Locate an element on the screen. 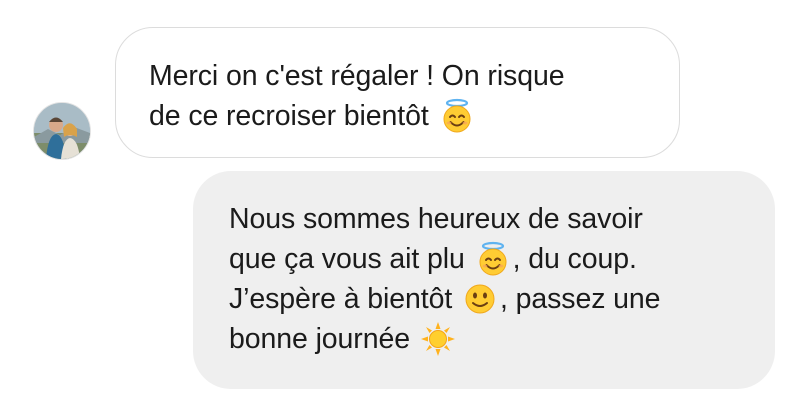 This screenshot has height=401, width=800. message-line: que ça vous ait plu , du coup. is located at coordinates (490, 259).